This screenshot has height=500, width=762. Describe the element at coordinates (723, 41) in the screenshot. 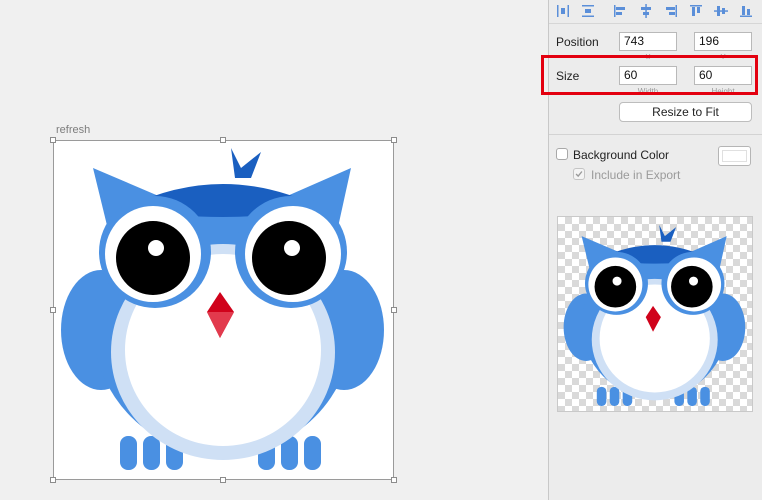

I see `position-y-field: 196` at that location.